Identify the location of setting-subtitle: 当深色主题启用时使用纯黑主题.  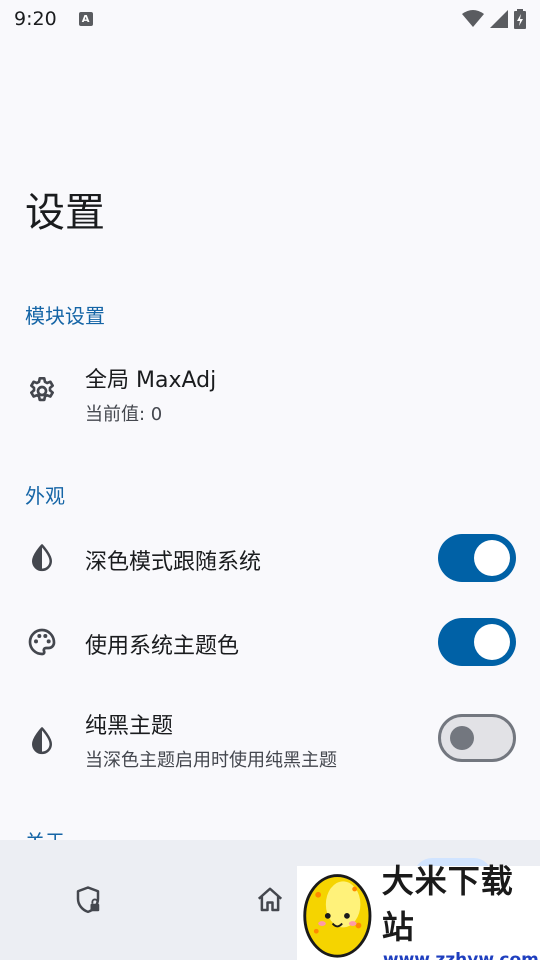
(211, 760).